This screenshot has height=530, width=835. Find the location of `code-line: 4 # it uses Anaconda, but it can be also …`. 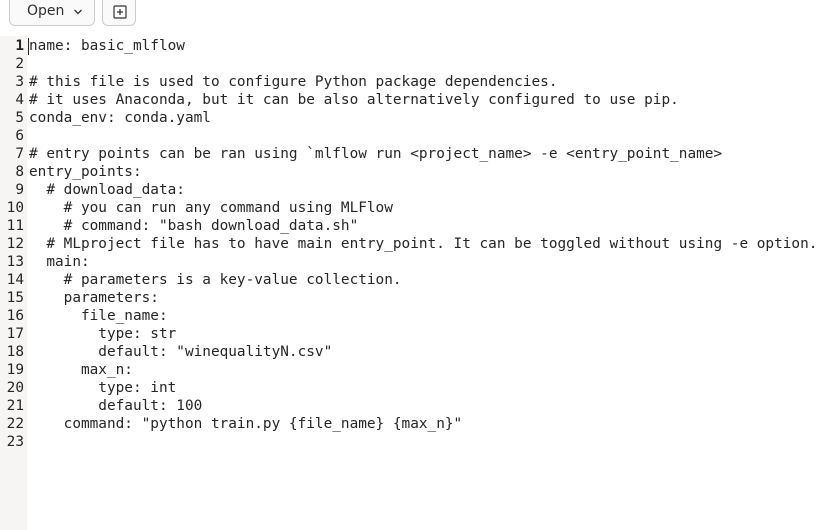

code-line: 4 # it uses Anaconda, but it can be also … is located at coordinates (417, 100).